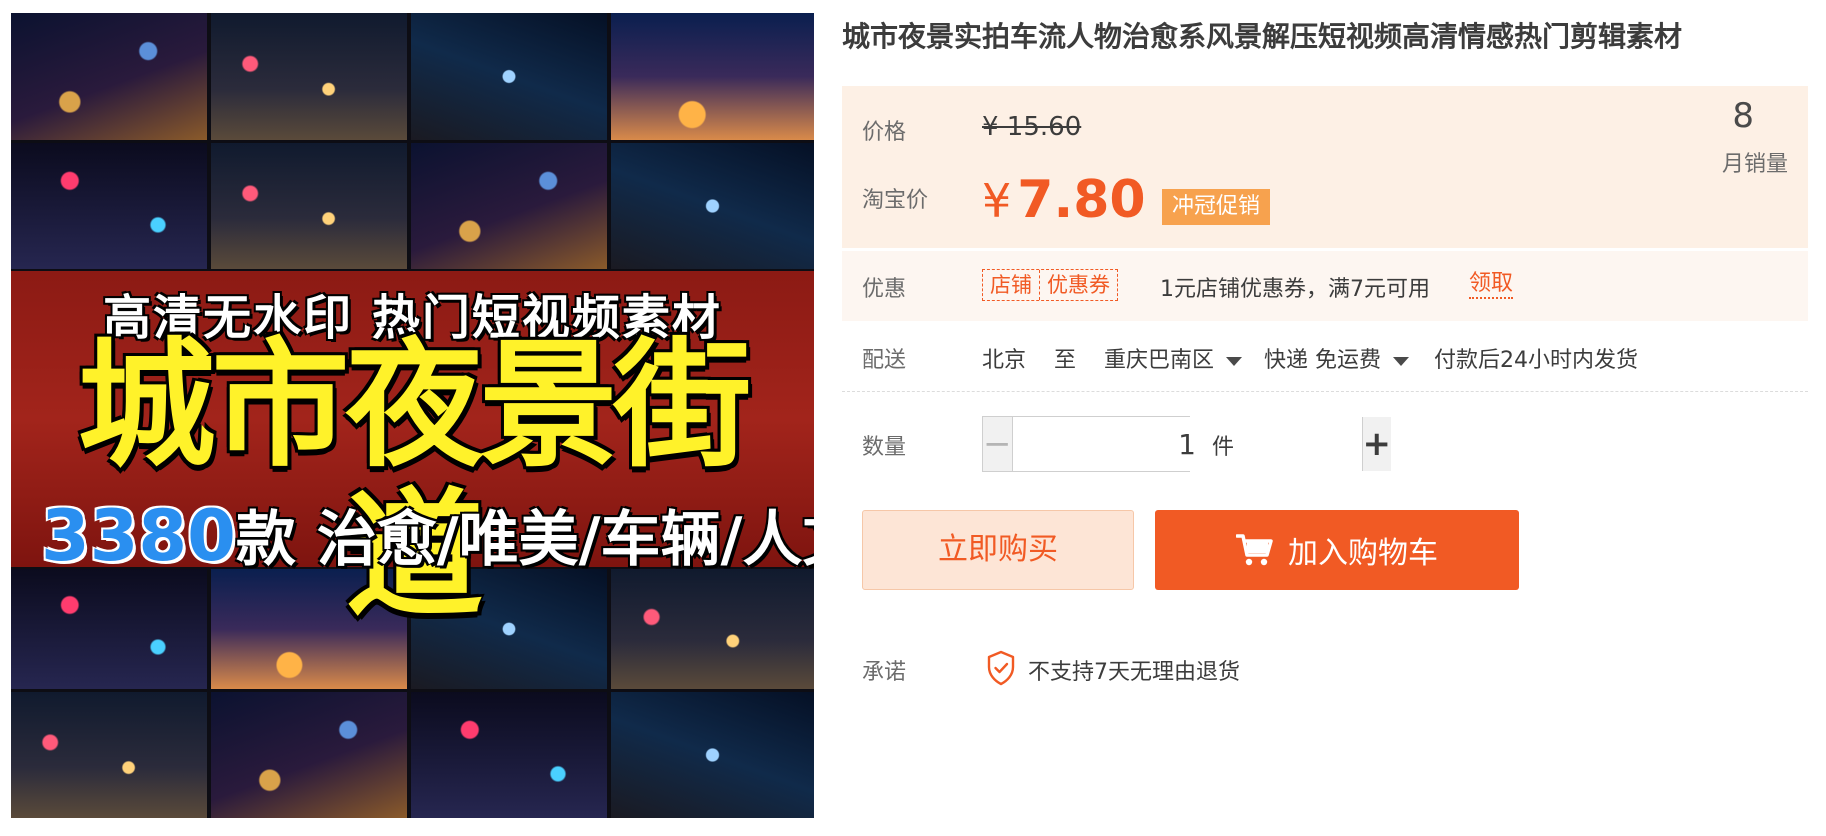  I want to click on coupon-description: 1元店铺优惠券，满7元可用, so click(1295, 289).